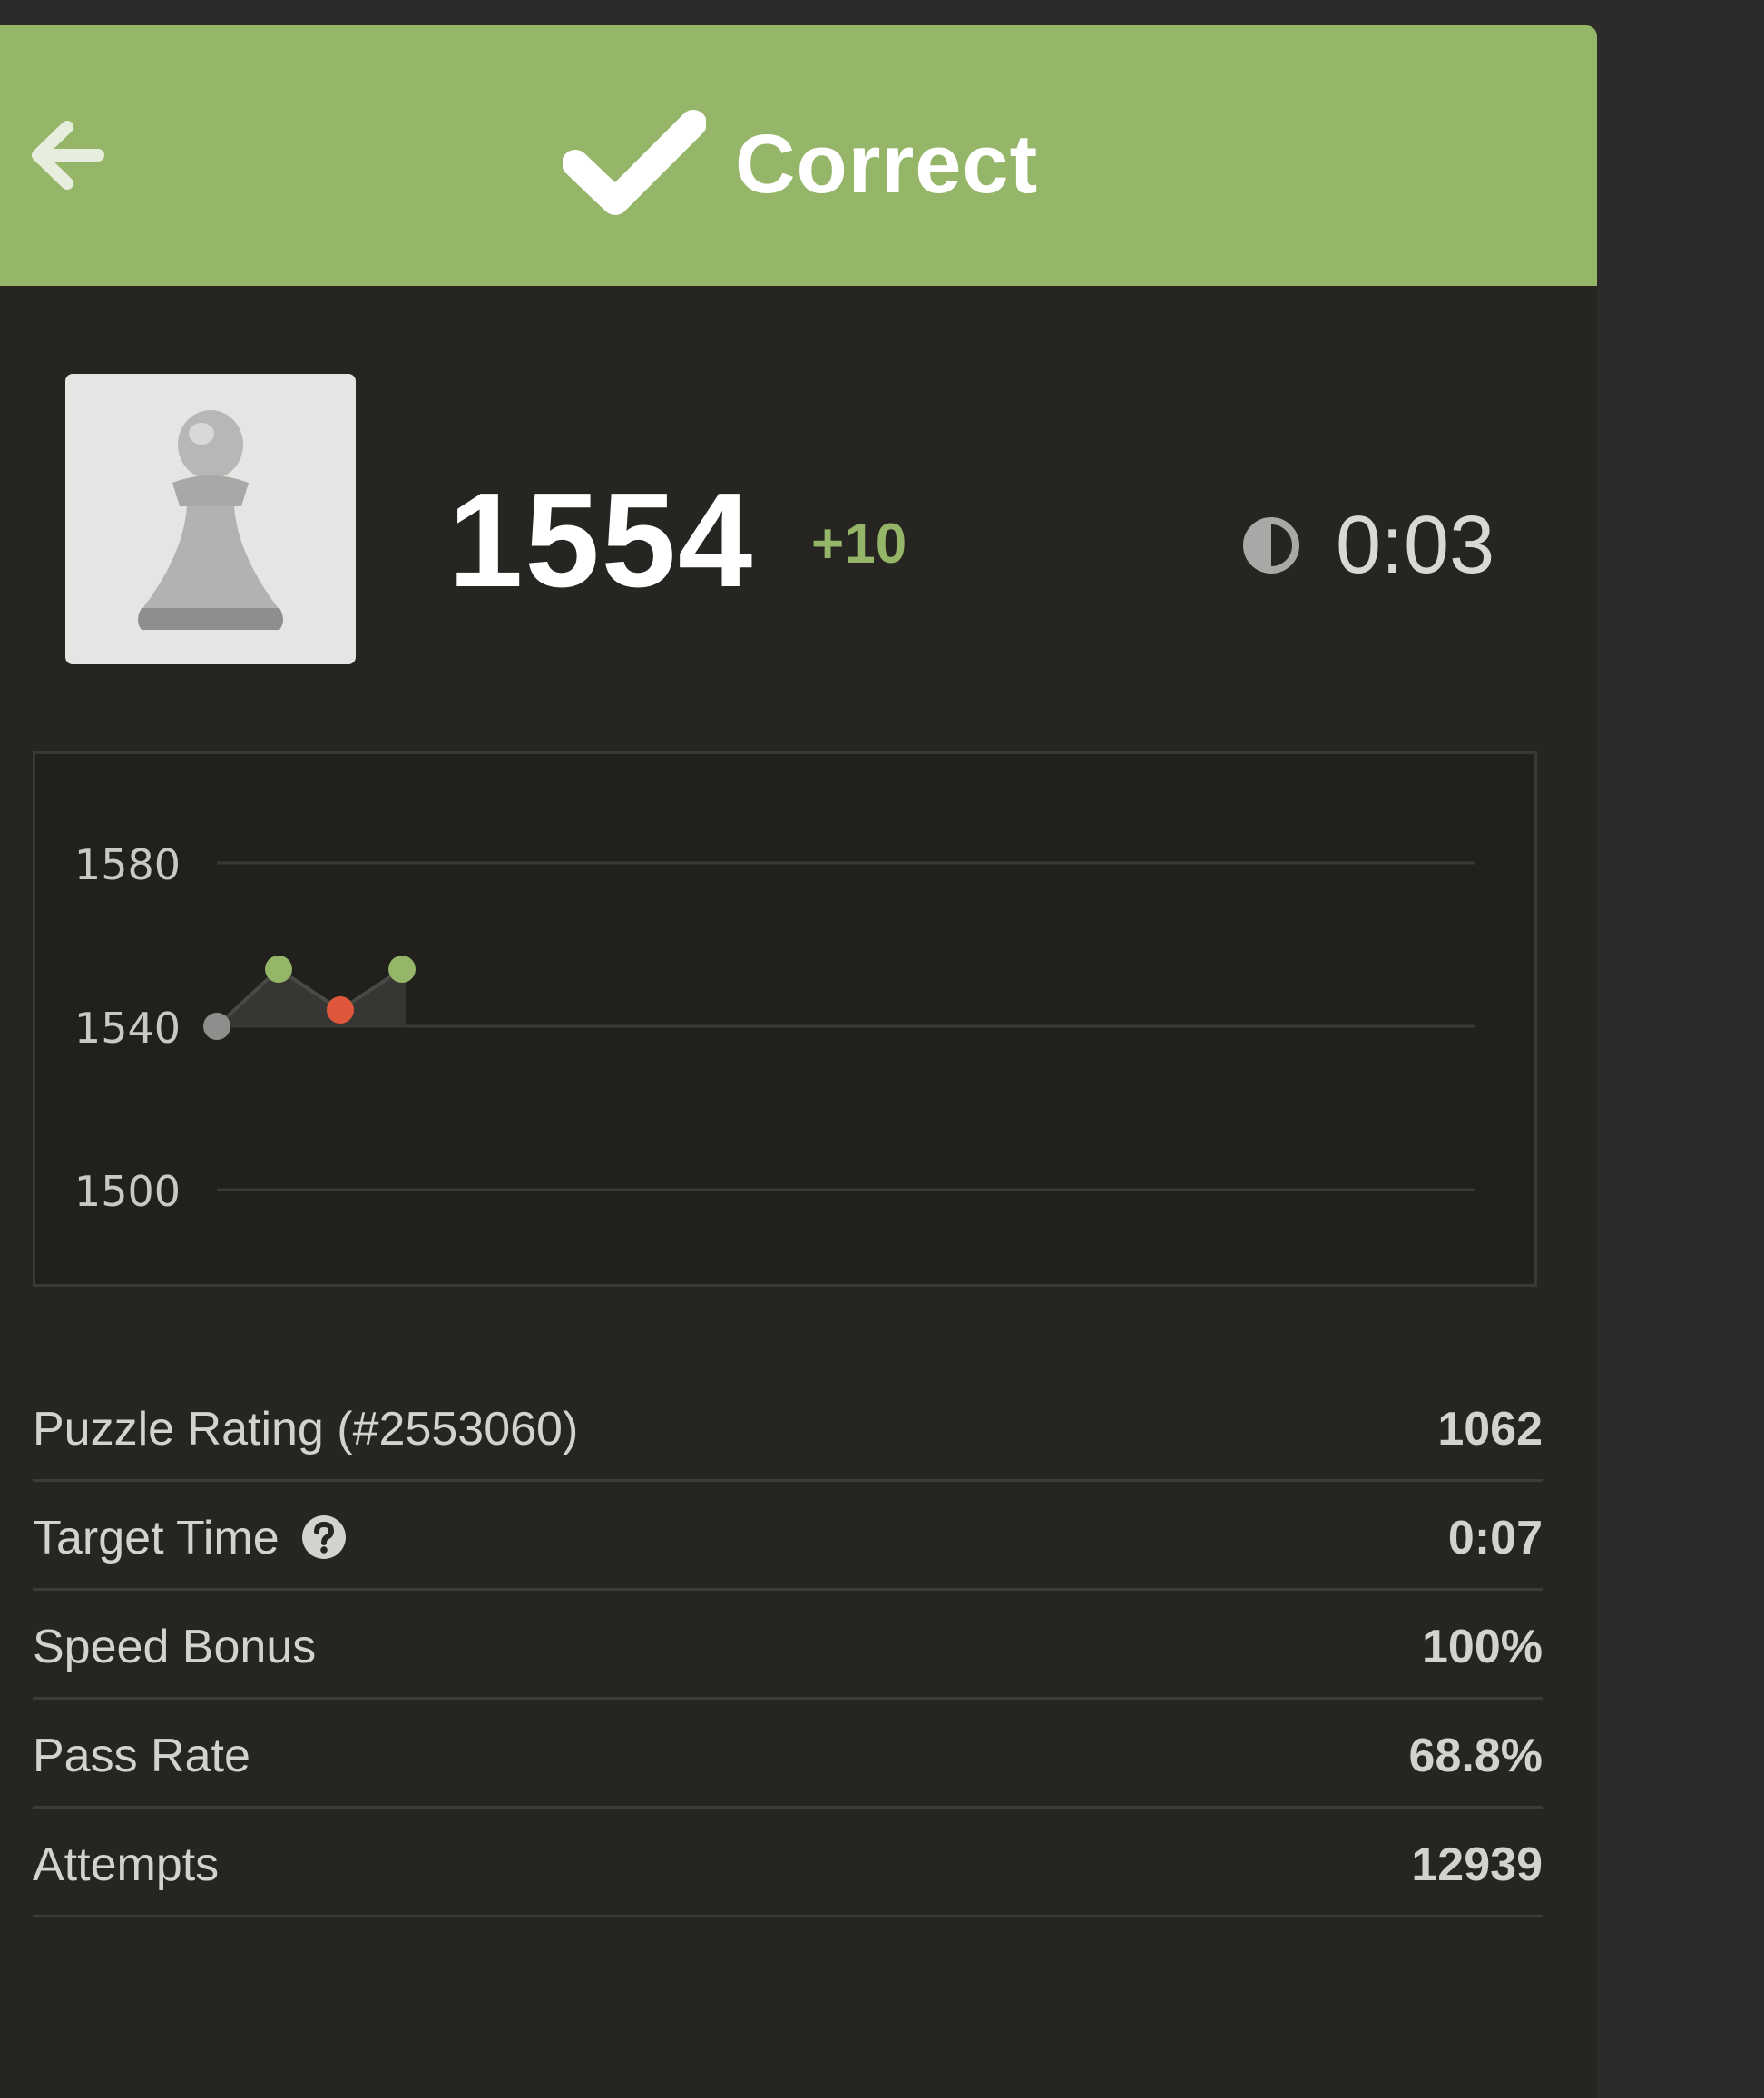 The image size is (1764, 2098). I want to click on stat-label: Pass Rate, so click(141, 1756).